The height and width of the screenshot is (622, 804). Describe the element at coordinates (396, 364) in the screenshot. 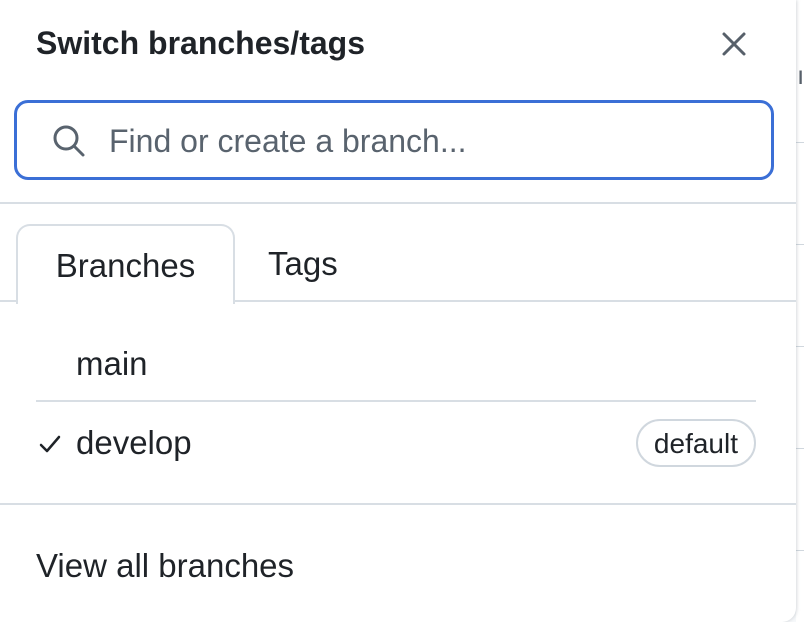

I see `branch-item-main: main` at that location.